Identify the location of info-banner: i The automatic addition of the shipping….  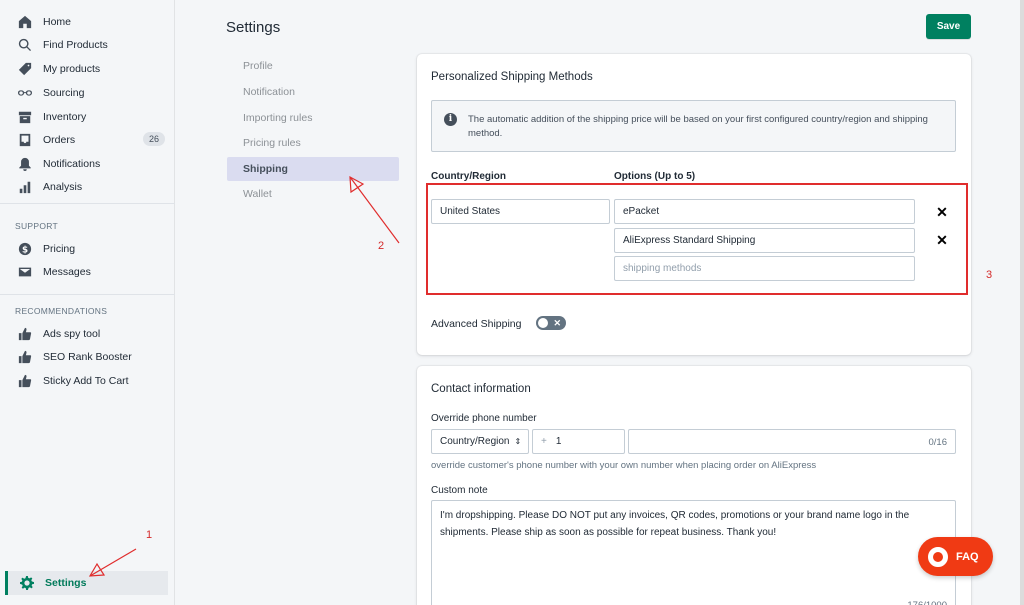
(693, 126).